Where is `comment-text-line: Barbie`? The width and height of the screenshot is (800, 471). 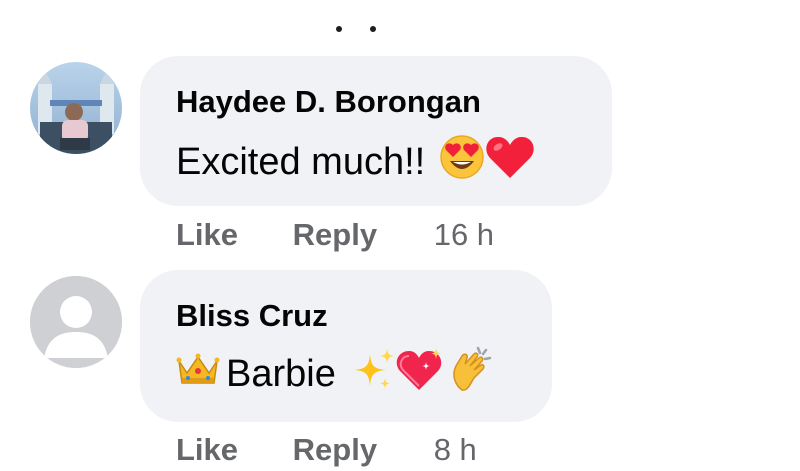
comment-text-line: Barbie is located at coordinates (346, 374).